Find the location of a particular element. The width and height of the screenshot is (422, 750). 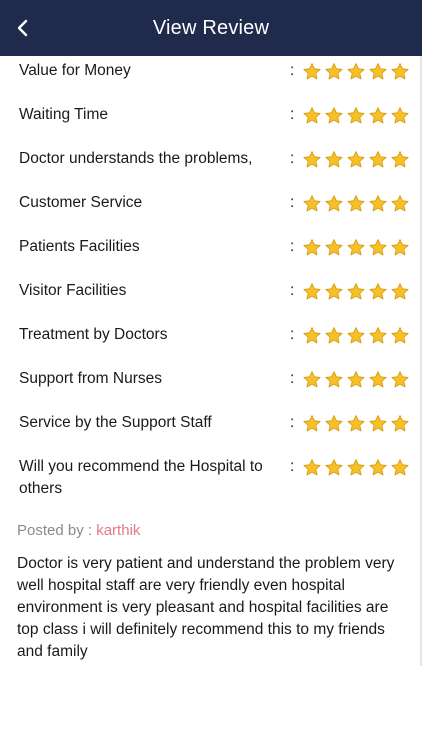

rating-row: Doctor understands the problems,: is located at coordinates (210, 161).